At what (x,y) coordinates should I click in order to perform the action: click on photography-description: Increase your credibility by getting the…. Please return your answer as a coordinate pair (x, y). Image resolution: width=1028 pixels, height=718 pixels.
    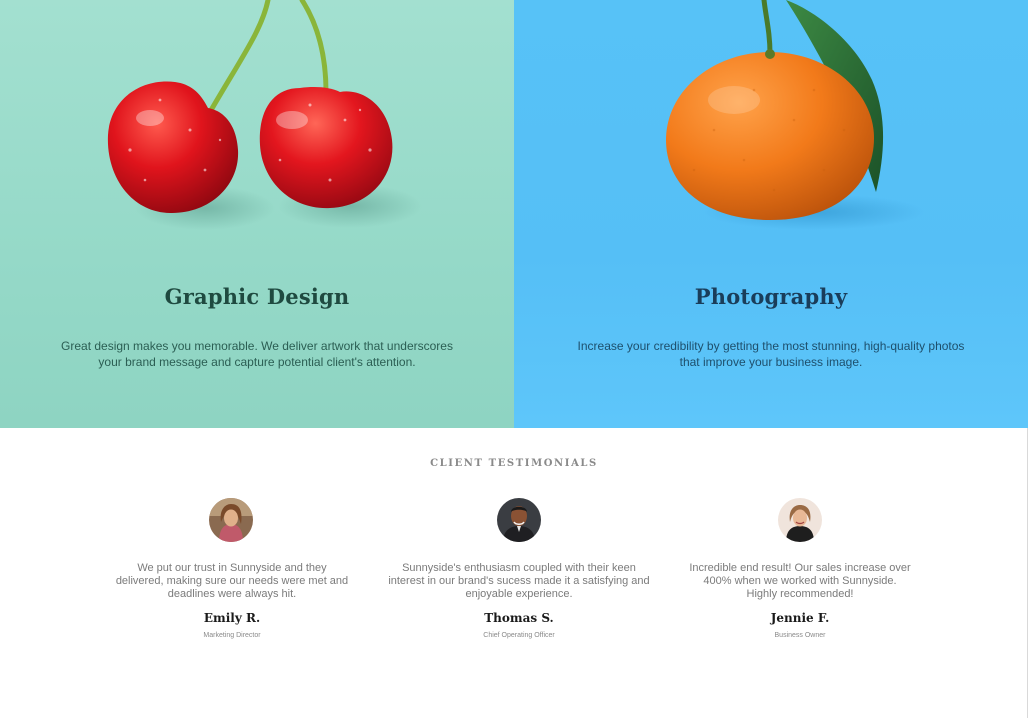
    Looking at the image, I should click on (771, 354).